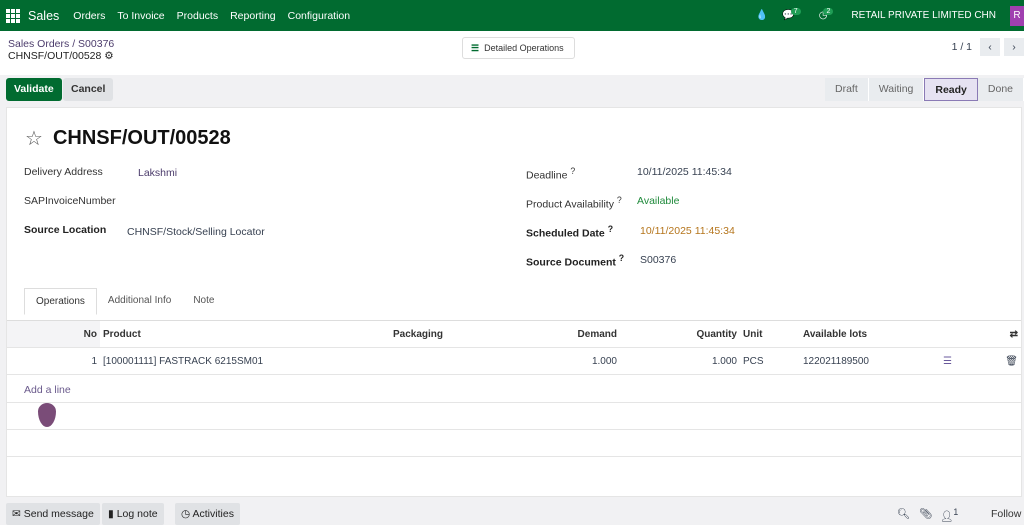 Image resolution: width=1024 pixels, height=525 pixels. I want to click on drop-icon: 💧, so click(762, 15).